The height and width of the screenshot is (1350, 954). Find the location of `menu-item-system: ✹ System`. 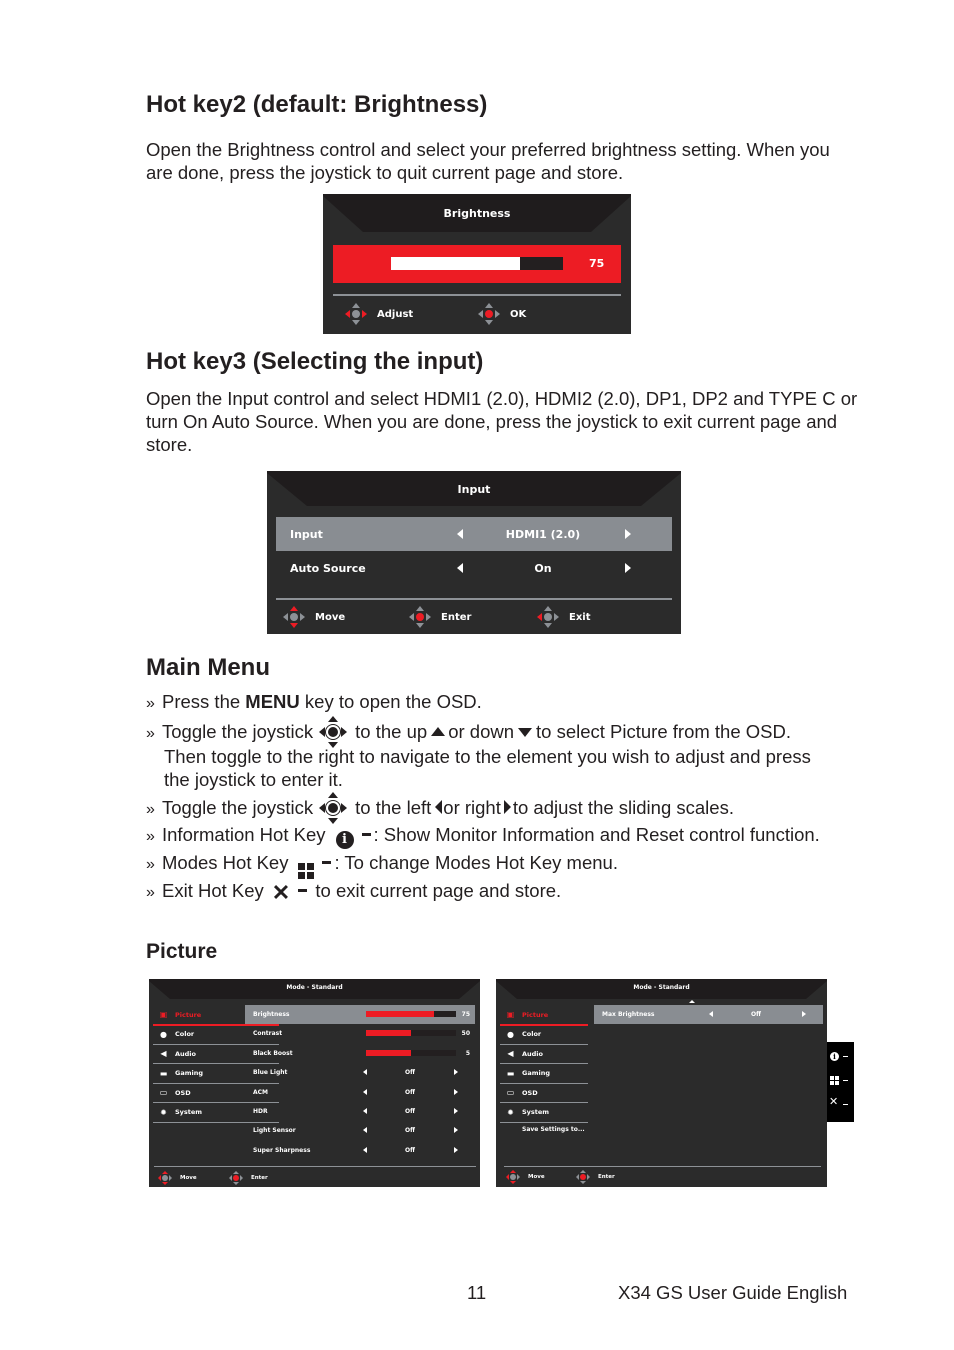

menu-item-system: ✹ System is located at coordinates (544, 1113).